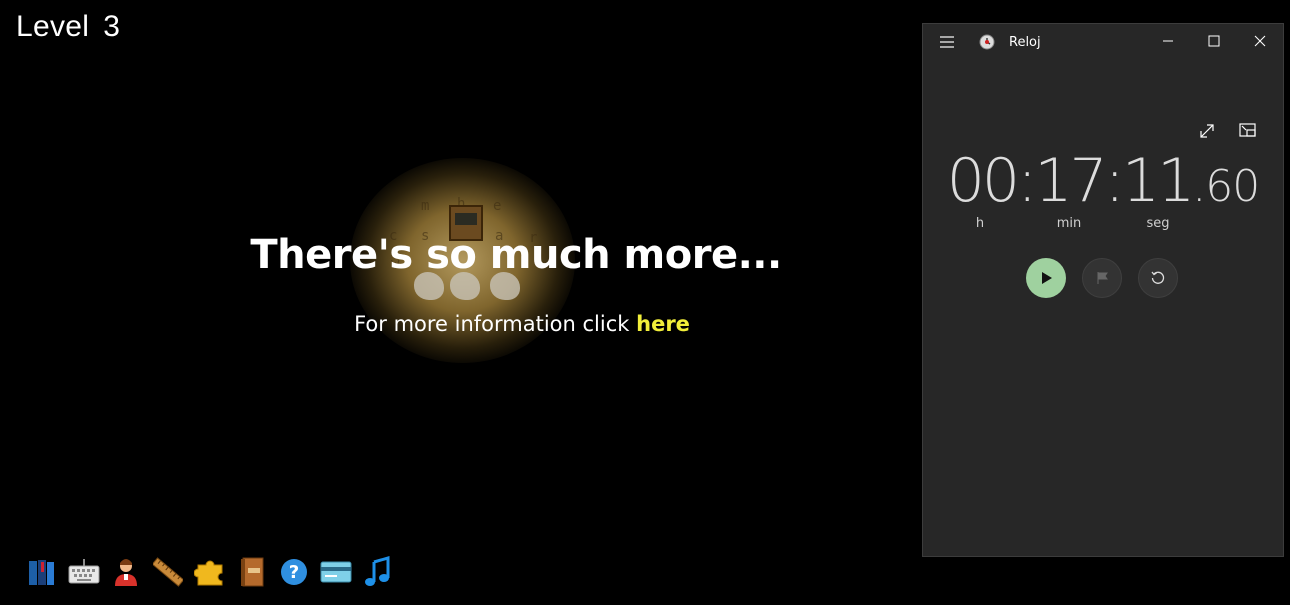  What do you see at coordinates (980, 223) in the screenshot?
I see `hours-unit: h` at bounding box center [980, 223].